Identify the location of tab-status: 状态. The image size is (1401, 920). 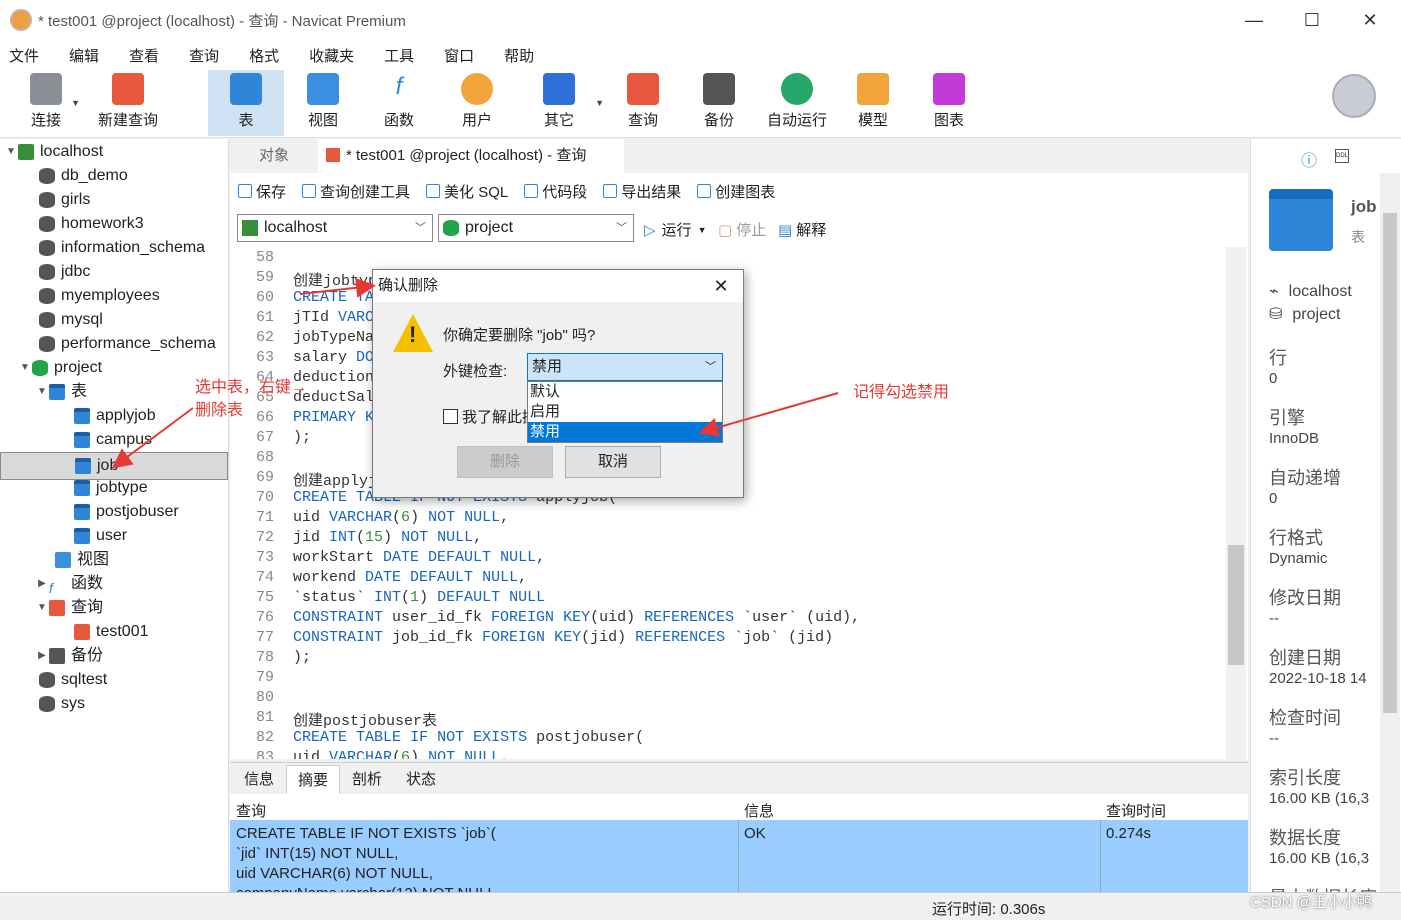
(421, 780).